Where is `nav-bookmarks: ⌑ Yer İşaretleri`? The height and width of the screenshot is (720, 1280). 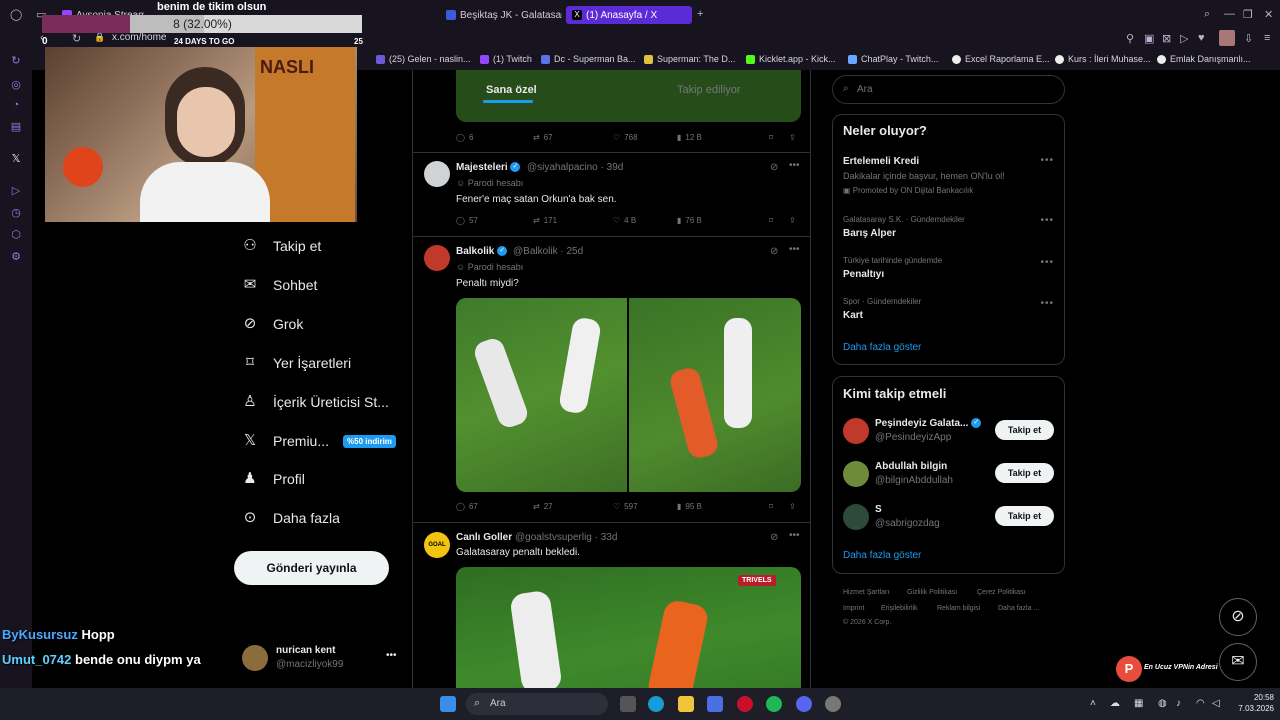 nav-bookmarks: ⌑ Yer İşaretleri is located at coordinates (296, 363).